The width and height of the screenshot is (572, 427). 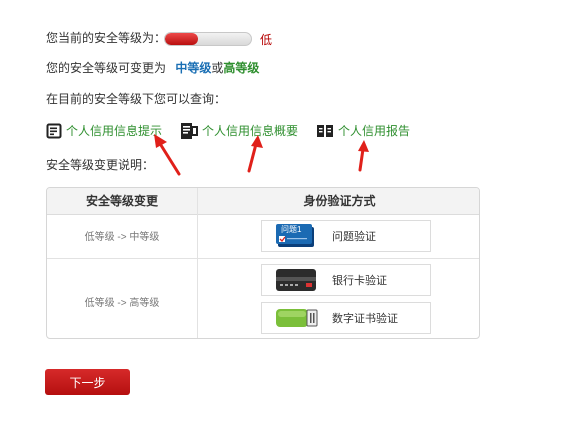 I want to click on question-card-icon: 问题1, so click(x=297, y=236).